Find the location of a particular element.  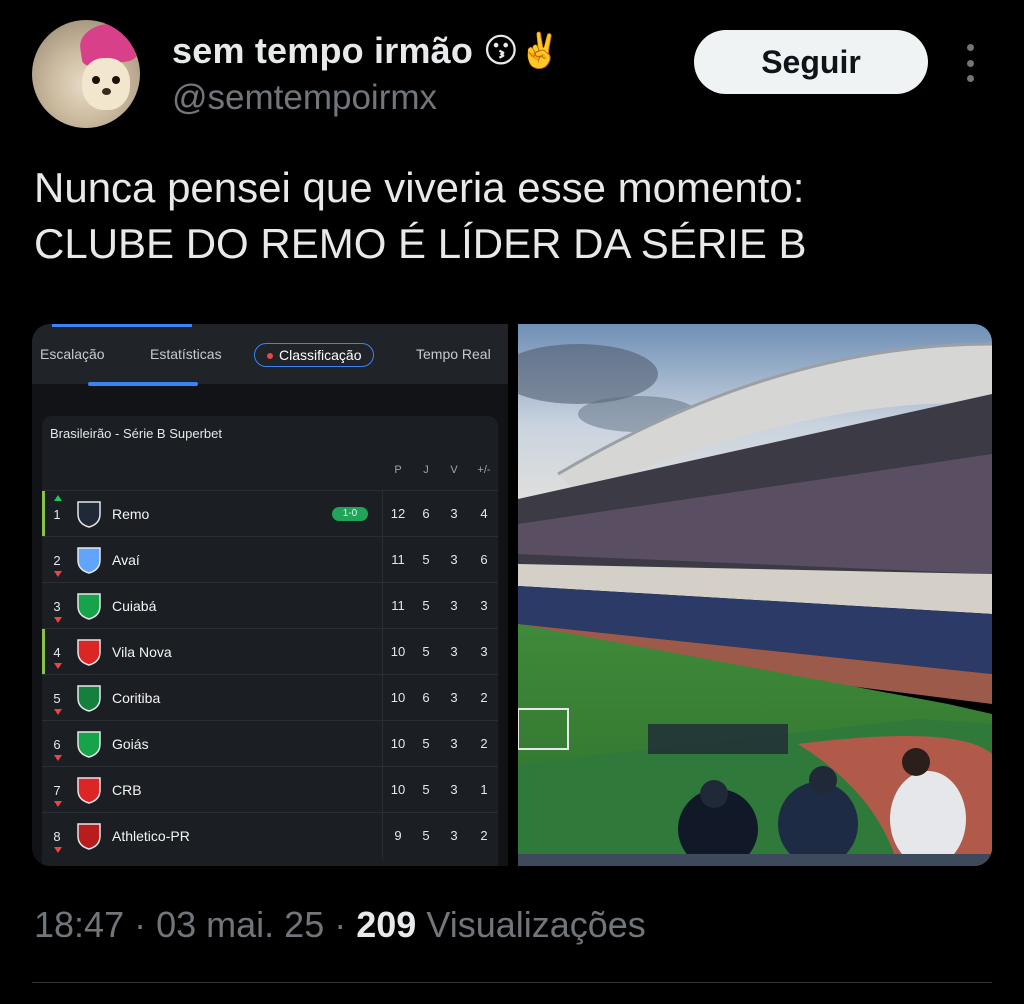

row-position: 3 is located at coordinates (57, 606).